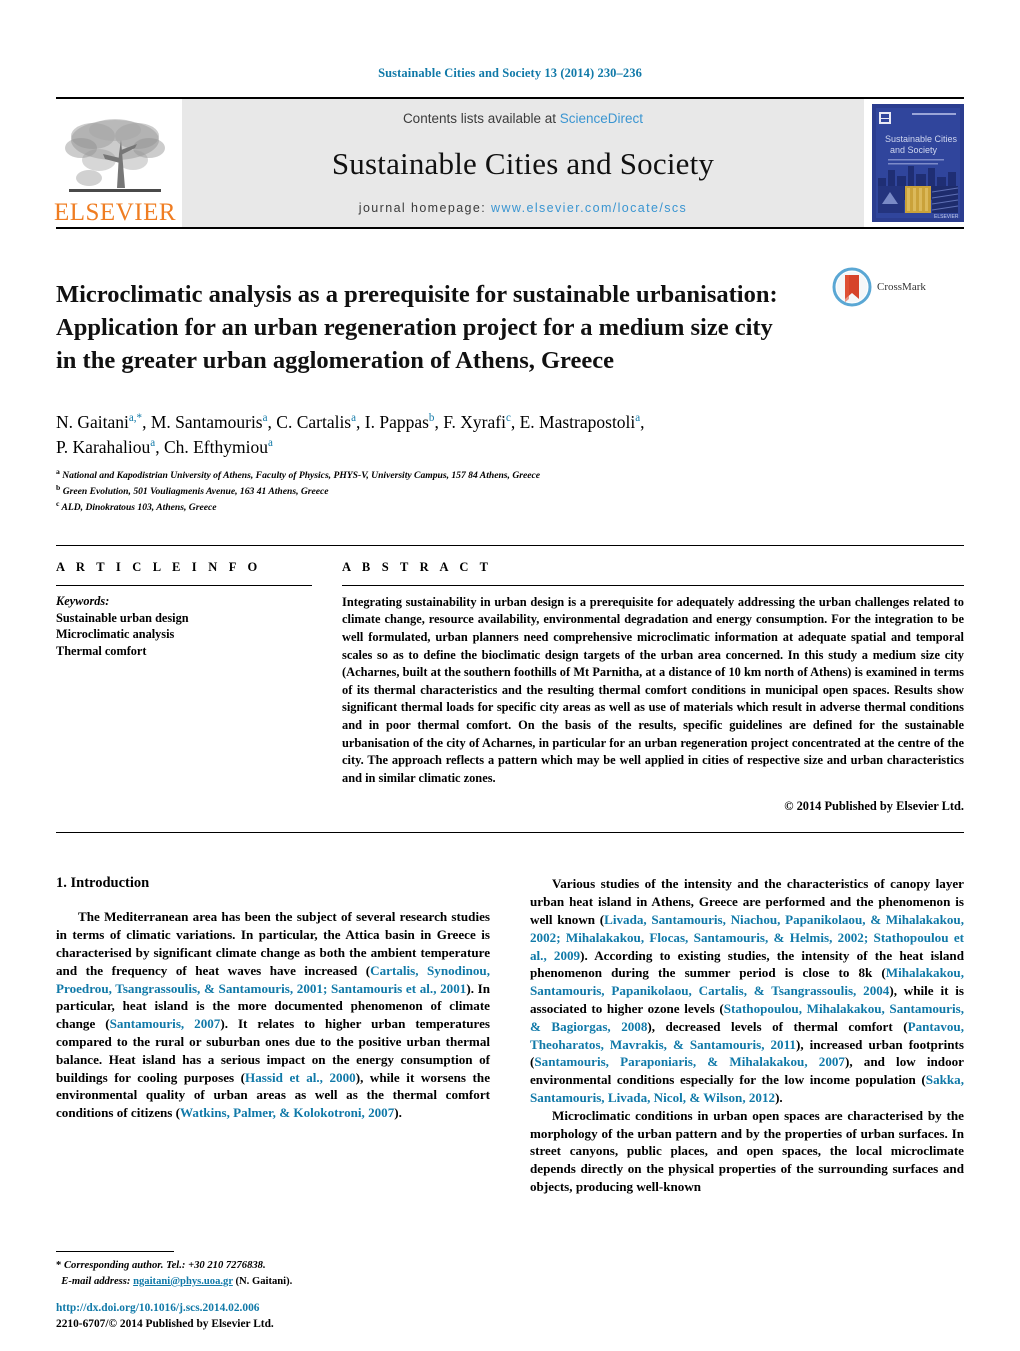  Describe the element at coordinates (914, 150) in the screenshot. I see `svg-text: and Society` at that location.